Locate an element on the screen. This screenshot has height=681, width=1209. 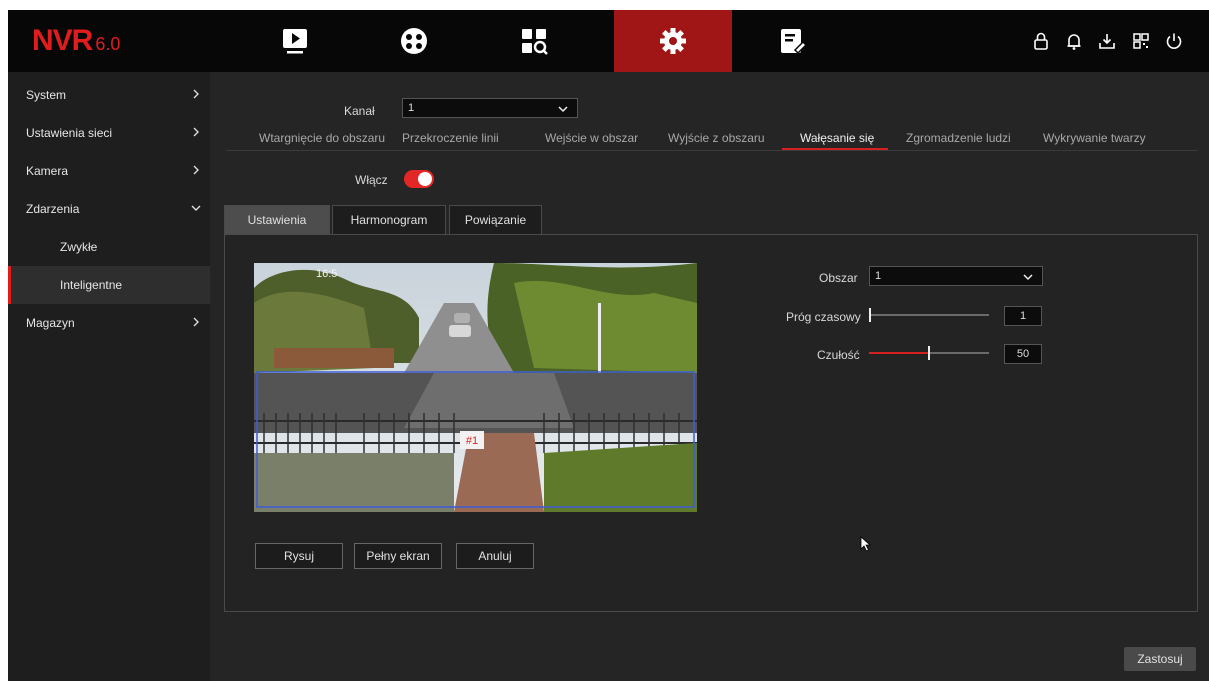
sidebar-item-camera: Kamera is located at coordinates (109, 171).